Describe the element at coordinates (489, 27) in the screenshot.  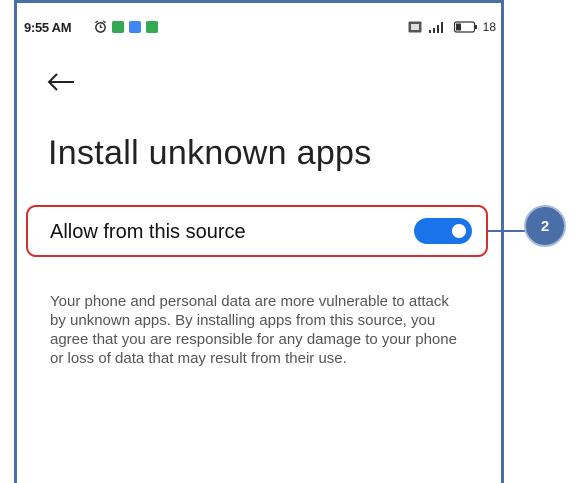
I see `battery-percent: 18` at that location.